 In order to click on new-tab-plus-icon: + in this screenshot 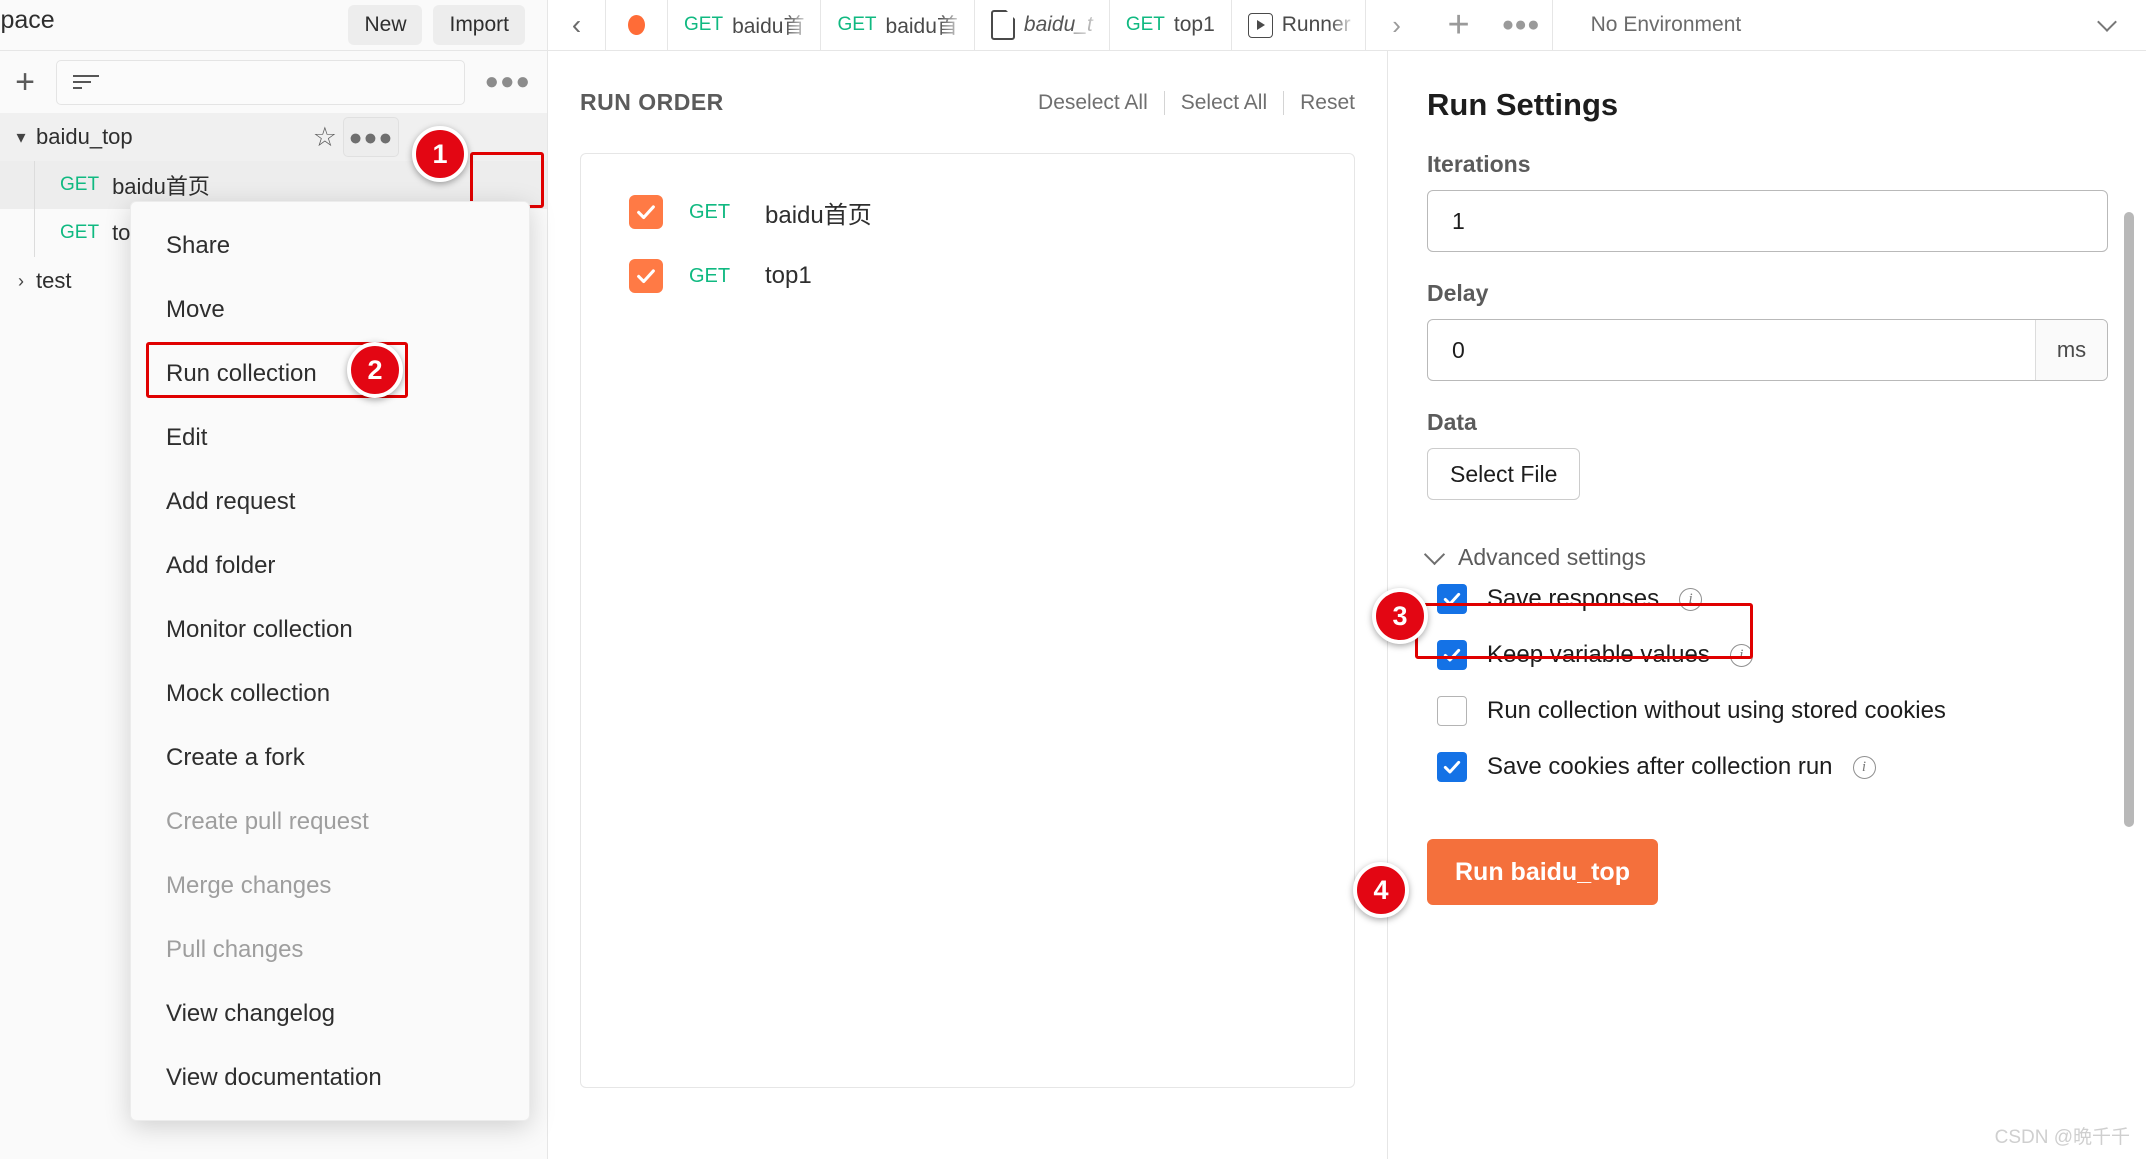, I will do `click(1459, 25)`.